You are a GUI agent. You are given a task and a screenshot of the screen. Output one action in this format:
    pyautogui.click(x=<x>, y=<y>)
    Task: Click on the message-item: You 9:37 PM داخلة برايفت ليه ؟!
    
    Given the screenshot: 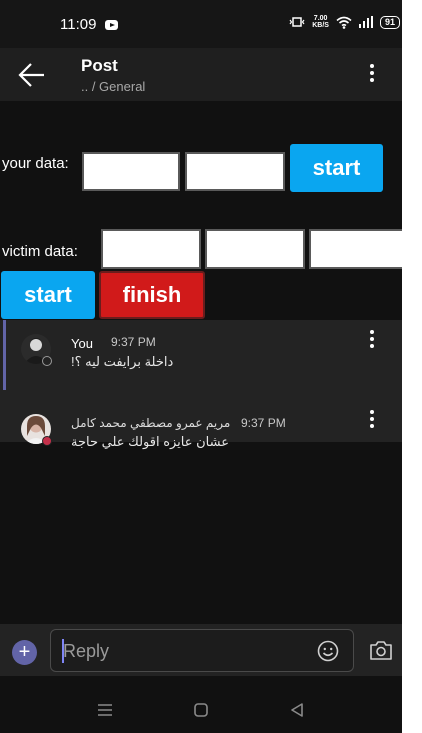 What is the action you would take?
    pyautogui.click(x=201, y=355)
    